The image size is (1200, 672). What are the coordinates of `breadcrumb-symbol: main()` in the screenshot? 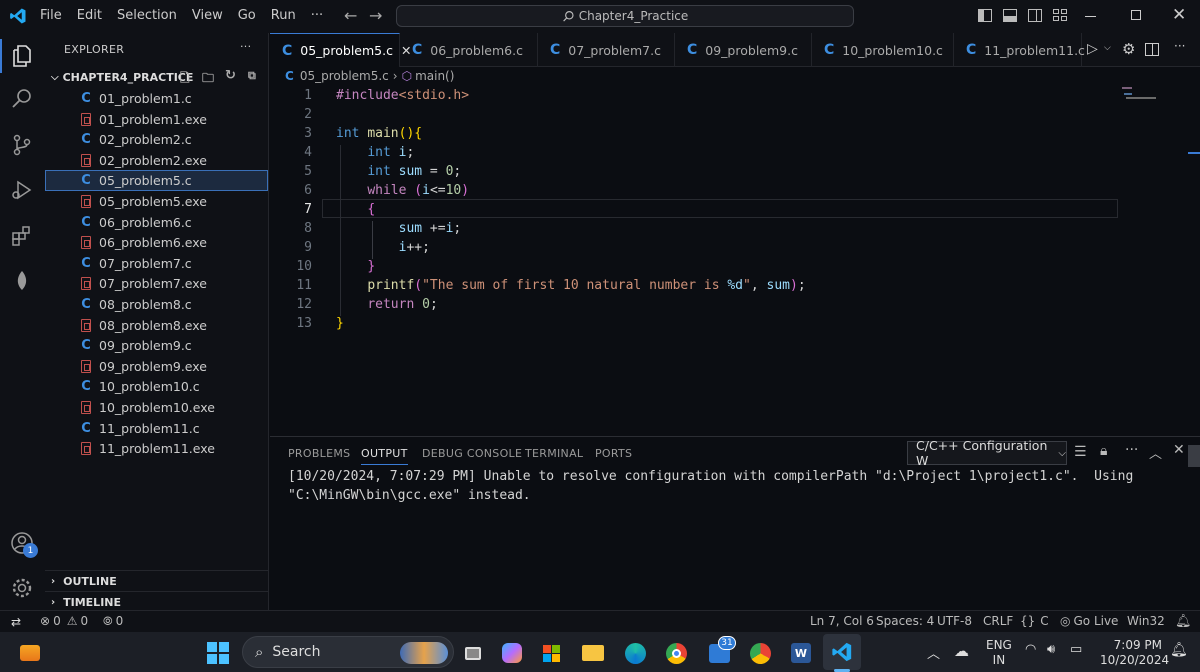 It's located at (434, 76).